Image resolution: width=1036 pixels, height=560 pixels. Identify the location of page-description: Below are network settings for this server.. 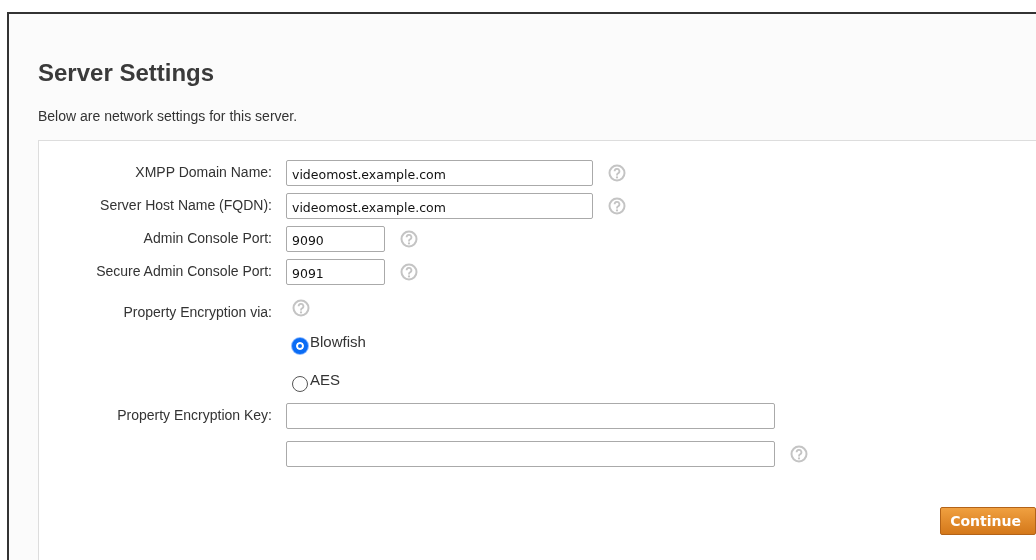
(168, 116).